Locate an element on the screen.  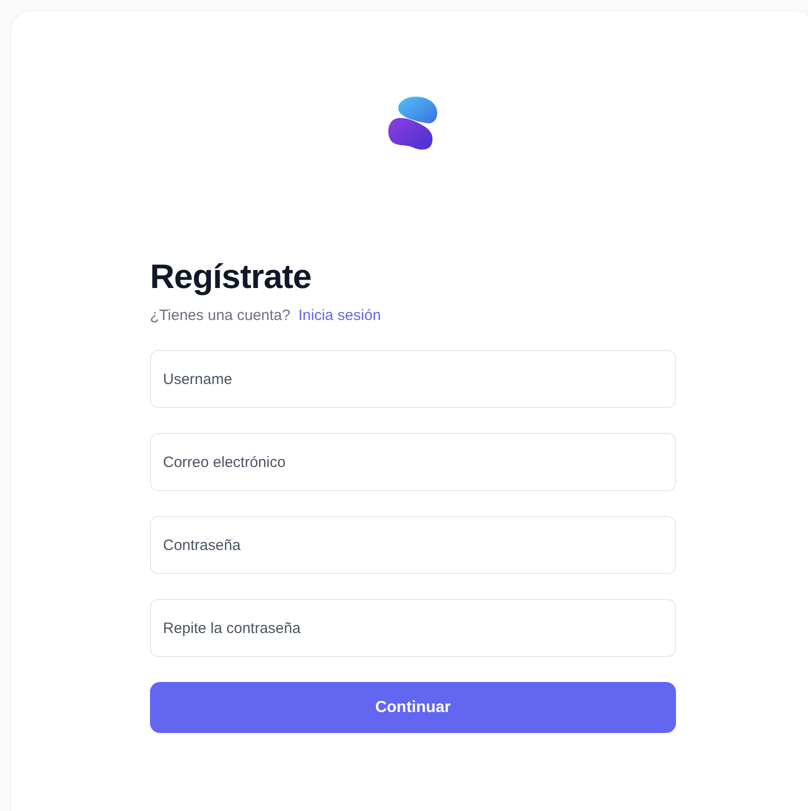
input-field: Repite la contraseña is located at coordinates (413, 628).